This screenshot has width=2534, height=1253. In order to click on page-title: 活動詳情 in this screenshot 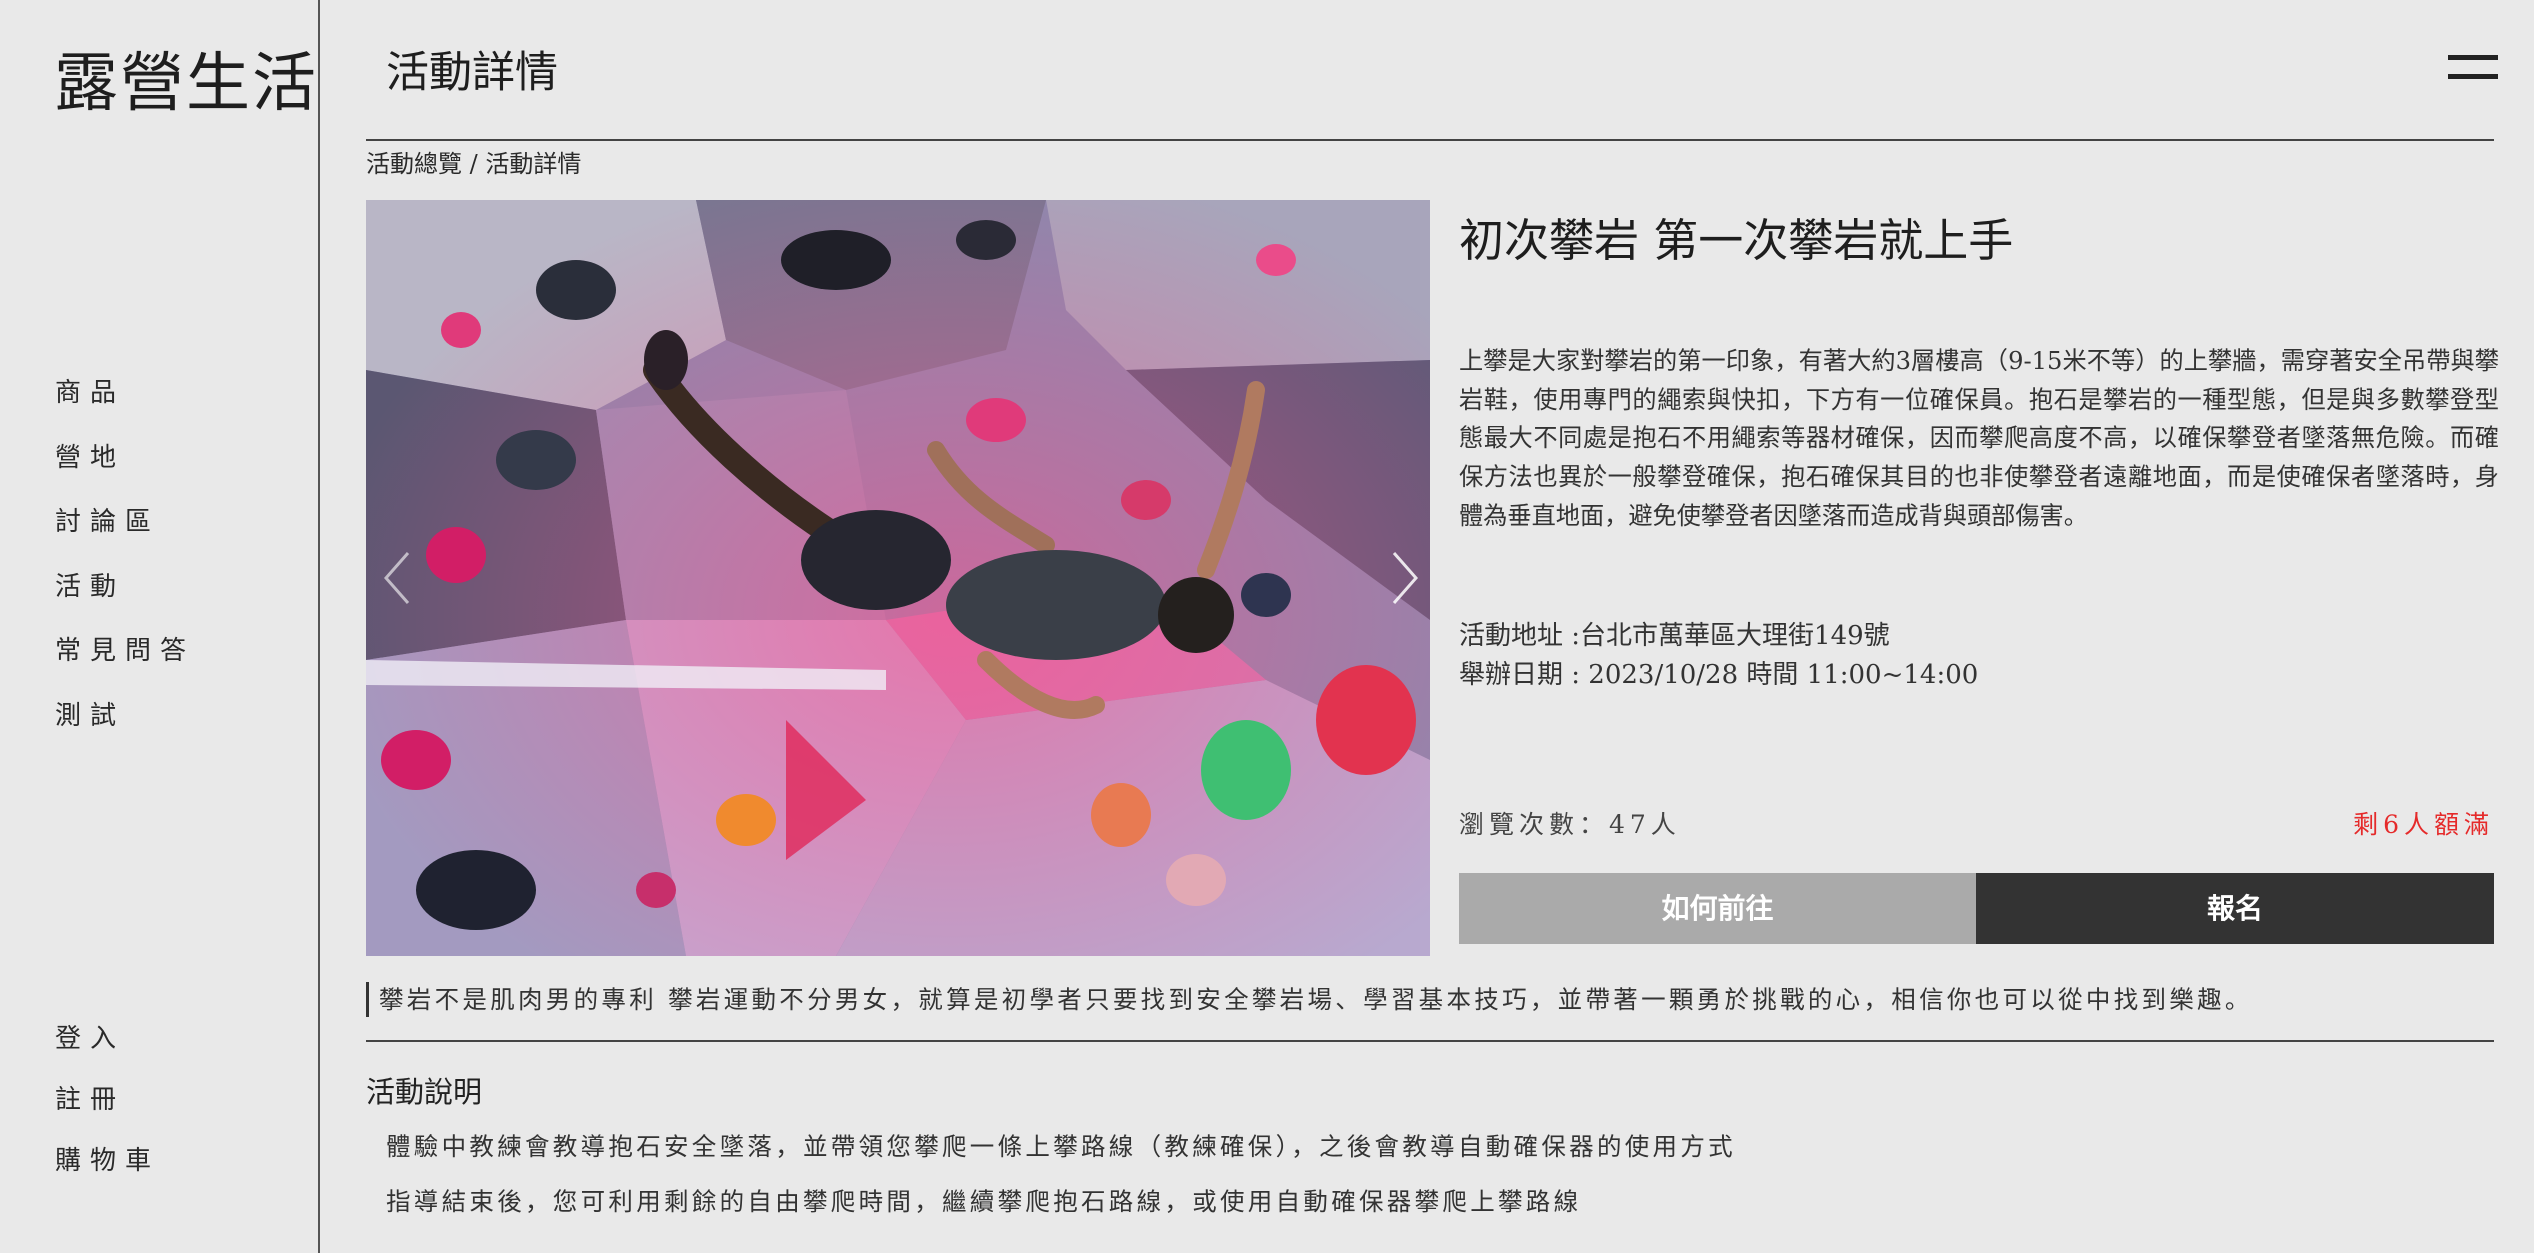, I will do `click(472, 73)`.